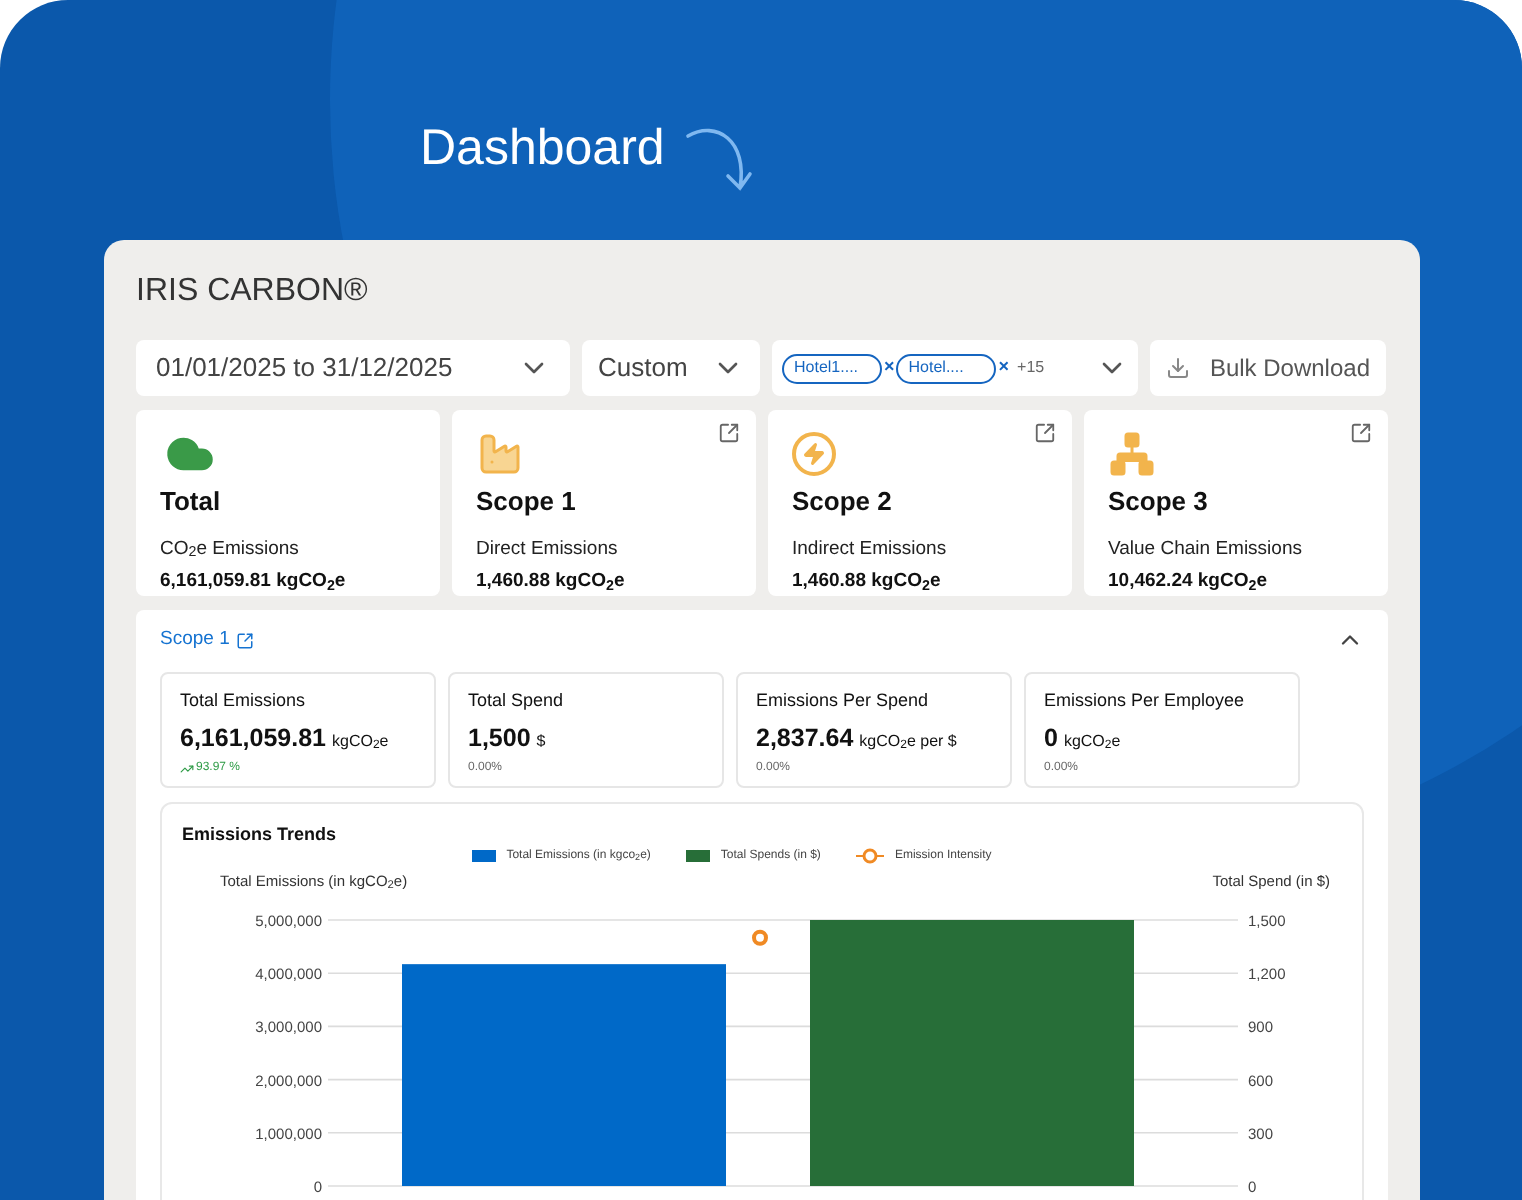 The height and width of the screenshot is (1200, 1522). What do you see at coordinates (1051, 738) in the screenshot?
I see `metric-value: 0` at bounding box center [1051, 738].